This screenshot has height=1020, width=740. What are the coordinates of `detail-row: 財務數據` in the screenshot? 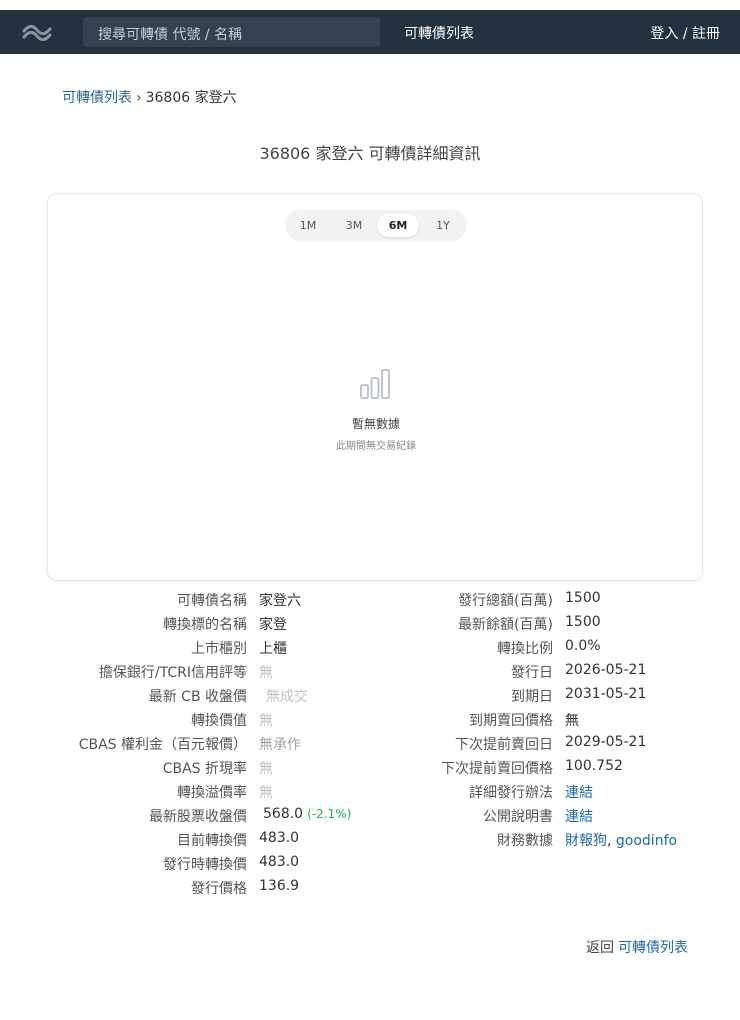 It's located at (461, 842).